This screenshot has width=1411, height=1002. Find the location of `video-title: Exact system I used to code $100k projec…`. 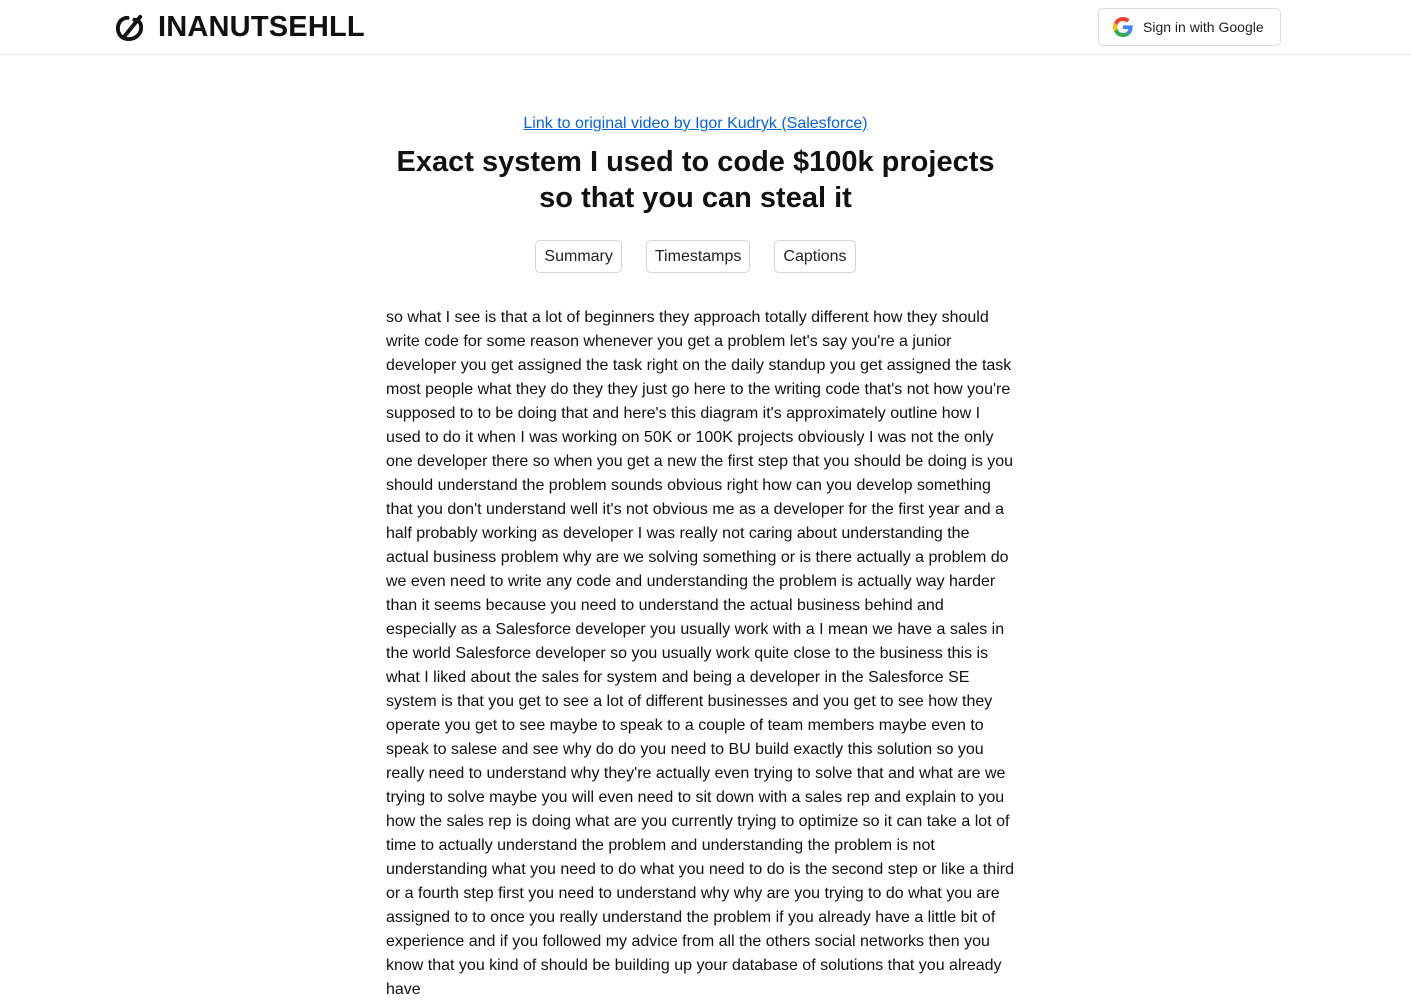

video-title: Exact system I used to code $100k projec… is located at coordinates (695, 180).